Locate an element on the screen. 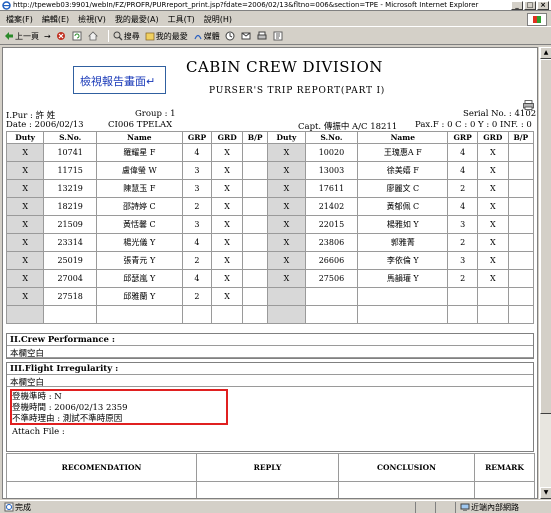 The image size is (551, 513). col-name: Name is located at coordinates (403, 137).